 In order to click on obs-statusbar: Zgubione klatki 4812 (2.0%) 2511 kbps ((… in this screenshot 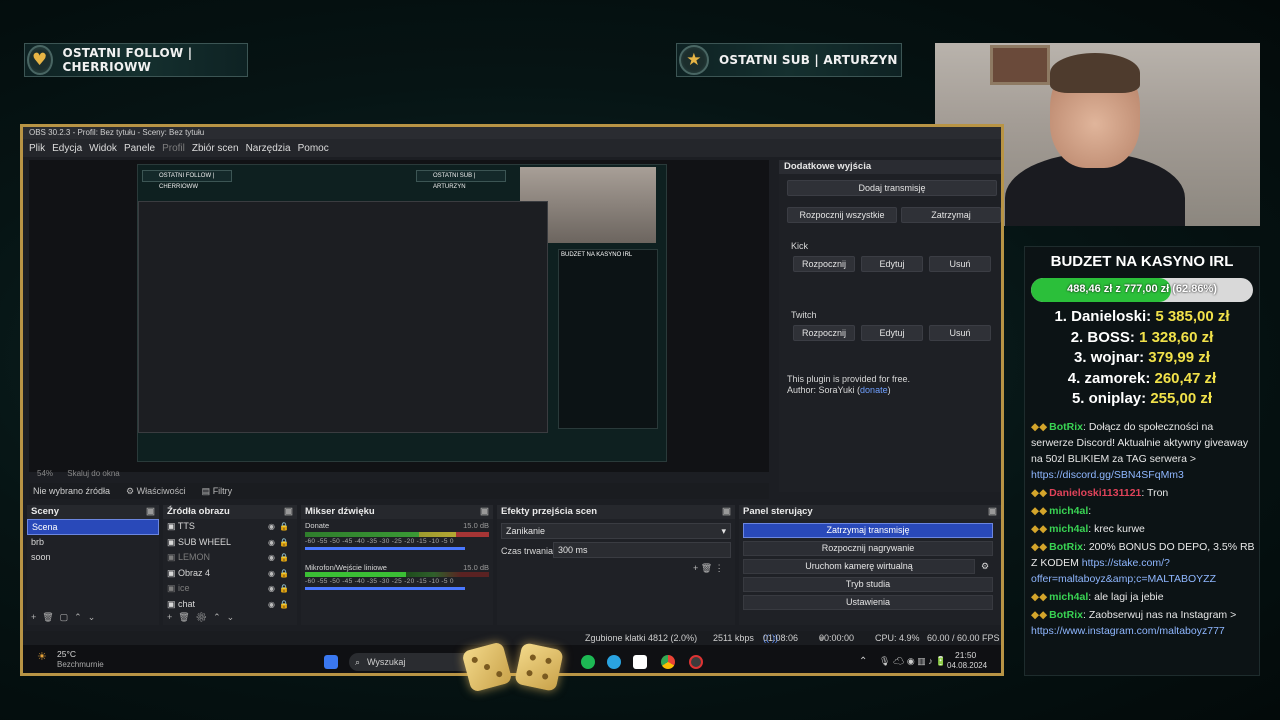, I will do `click(512, 638)`.